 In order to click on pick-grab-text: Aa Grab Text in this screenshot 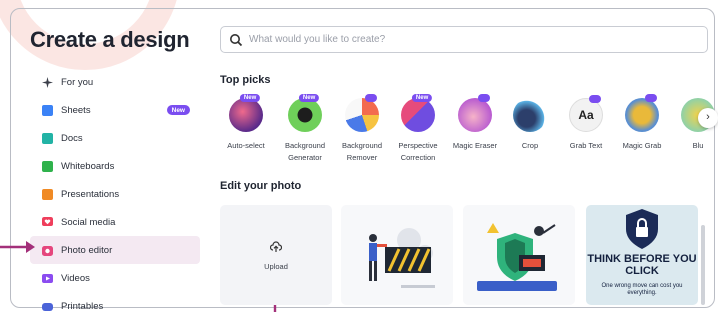, I will do `click(586, 123)`.